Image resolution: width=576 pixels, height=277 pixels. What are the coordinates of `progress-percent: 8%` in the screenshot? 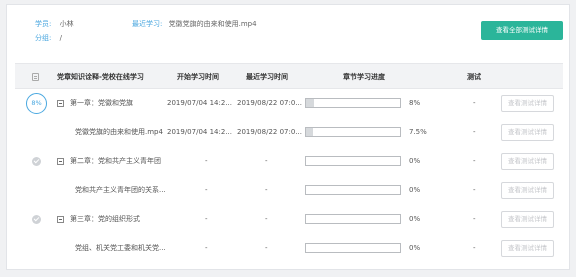 It's located at (415, 103).